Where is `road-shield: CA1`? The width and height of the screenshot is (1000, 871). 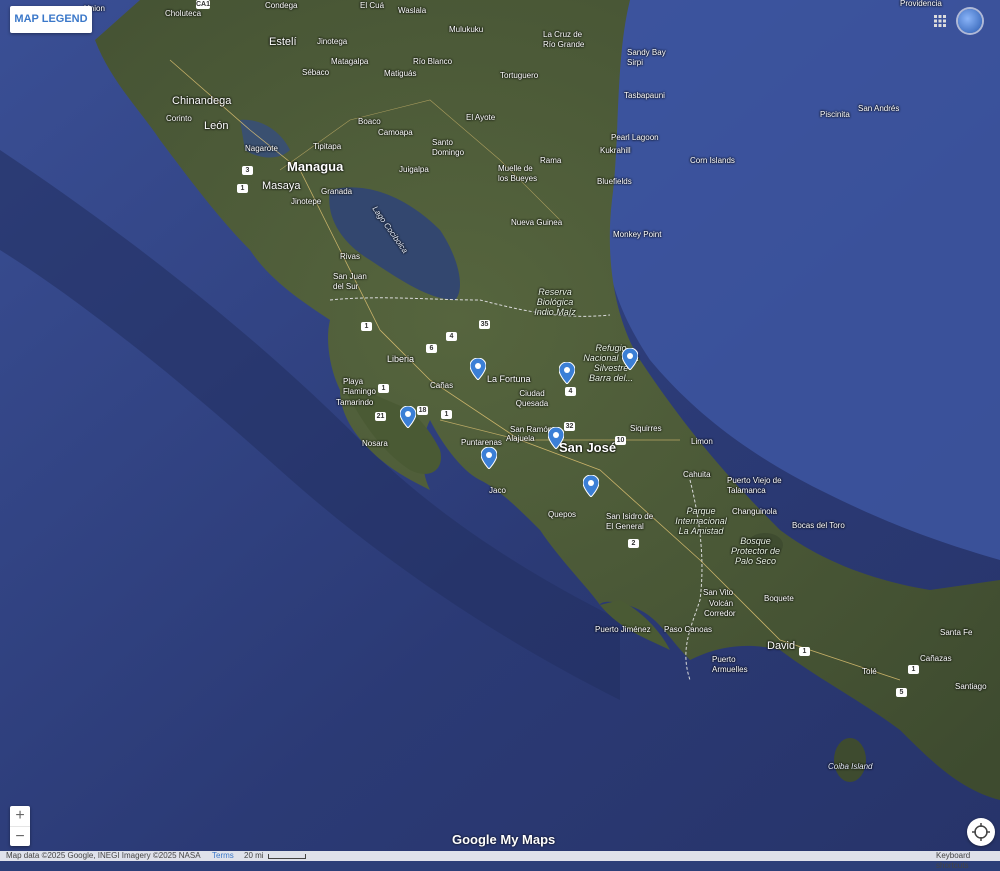 road-shield: CA1 is located at coordinates (203, 4).